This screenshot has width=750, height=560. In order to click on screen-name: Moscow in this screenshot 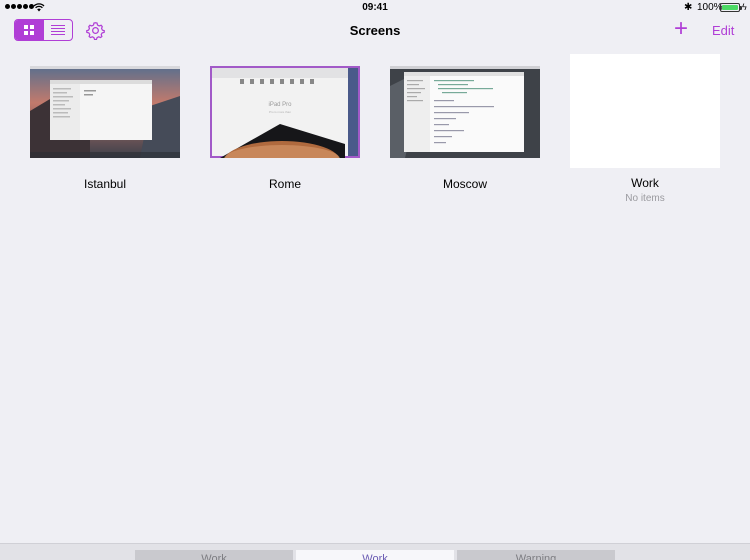, I will do `click(464, 184)`.